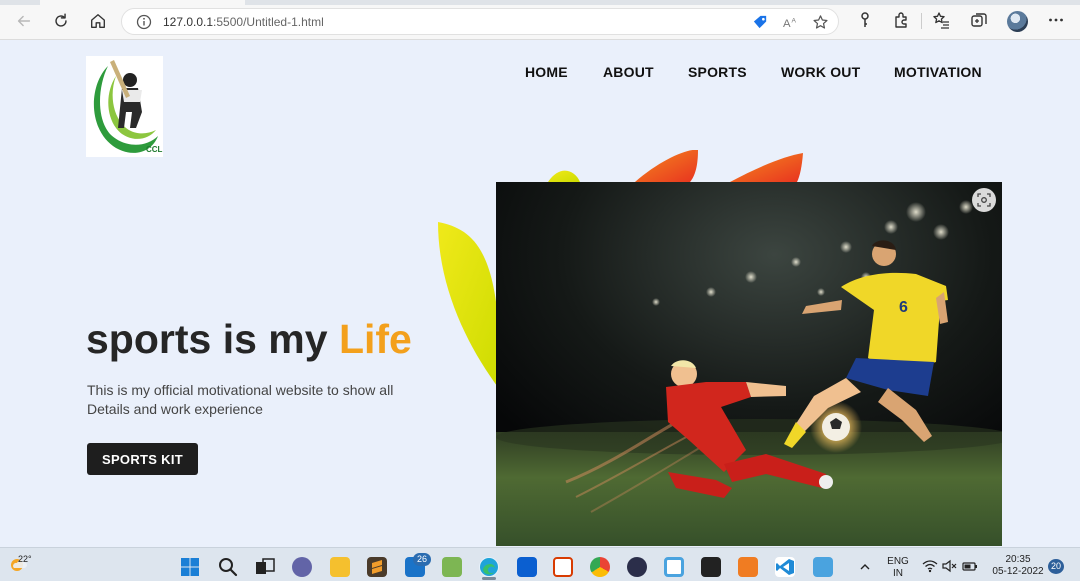 The width and height of the screenshot is (1080, 581). What do you see at coordinates (984, 200) in the screenshot?
I see `visual-search-icon` at bounding box center [984, 200].